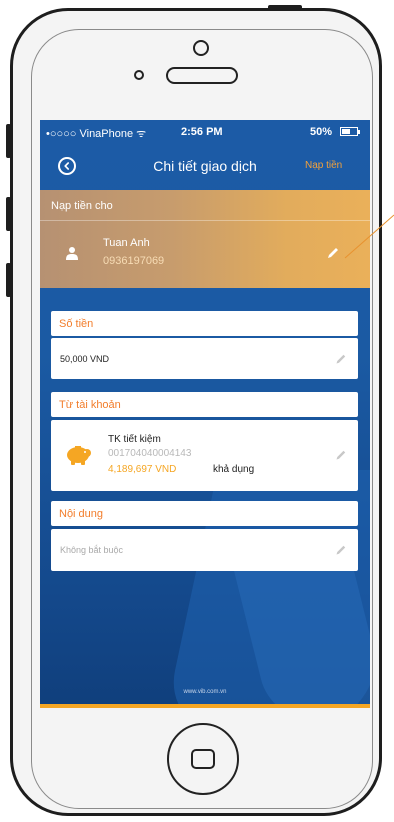  I want to click on nav-bar: Chi tiết giao dịch Nạp tiền, so click(205, 166).